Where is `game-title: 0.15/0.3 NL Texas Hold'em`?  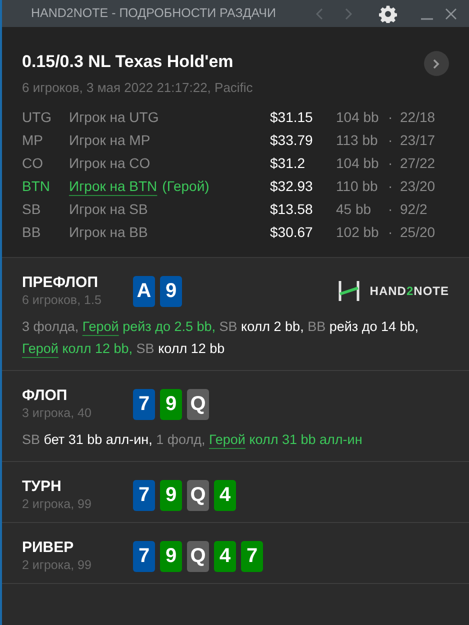 game-title: 0.15/0.3 NL Texas Hold'em is located at coordinates (128, 62).